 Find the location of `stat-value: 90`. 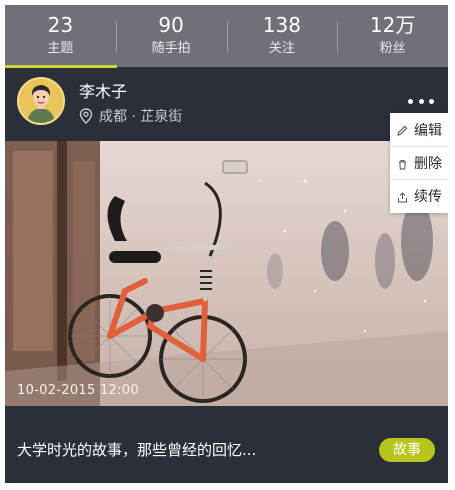

stat-value: 90 is located at coordinates (171, 25).